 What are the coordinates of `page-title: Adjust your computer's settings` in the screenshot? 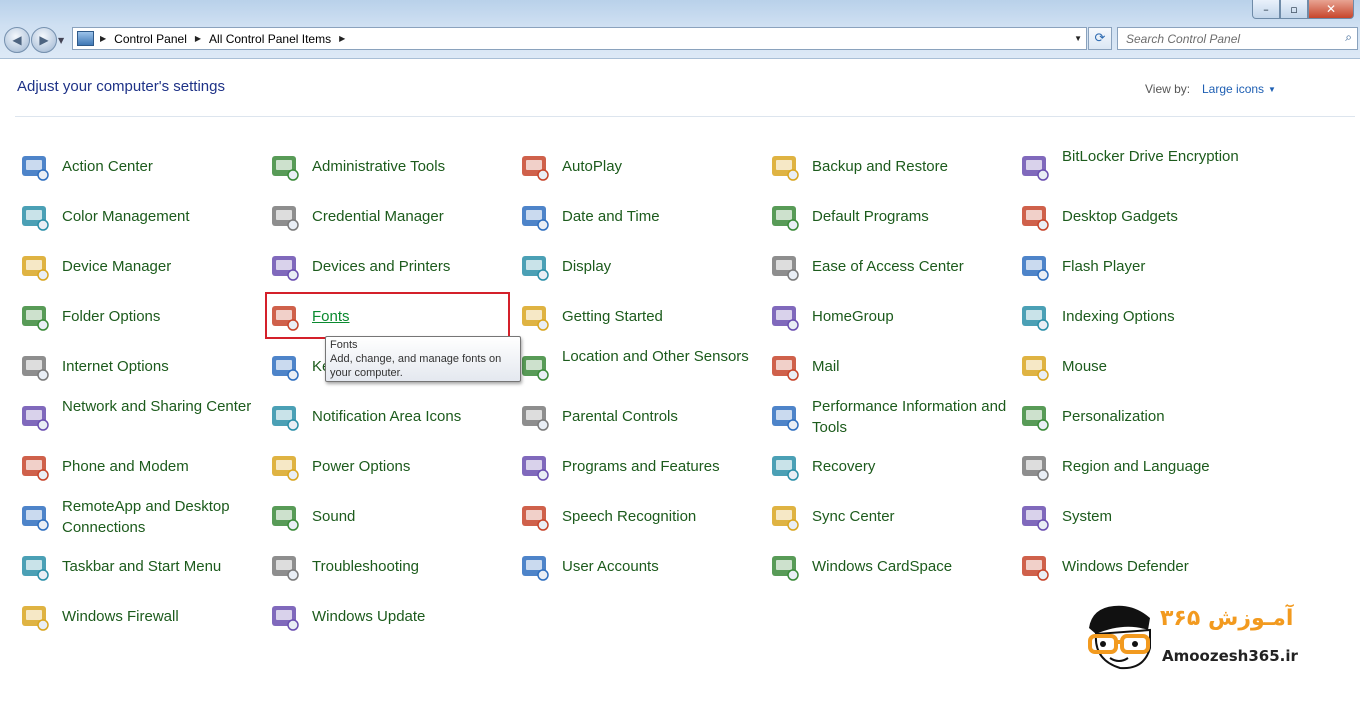 It's located at (121, 86).